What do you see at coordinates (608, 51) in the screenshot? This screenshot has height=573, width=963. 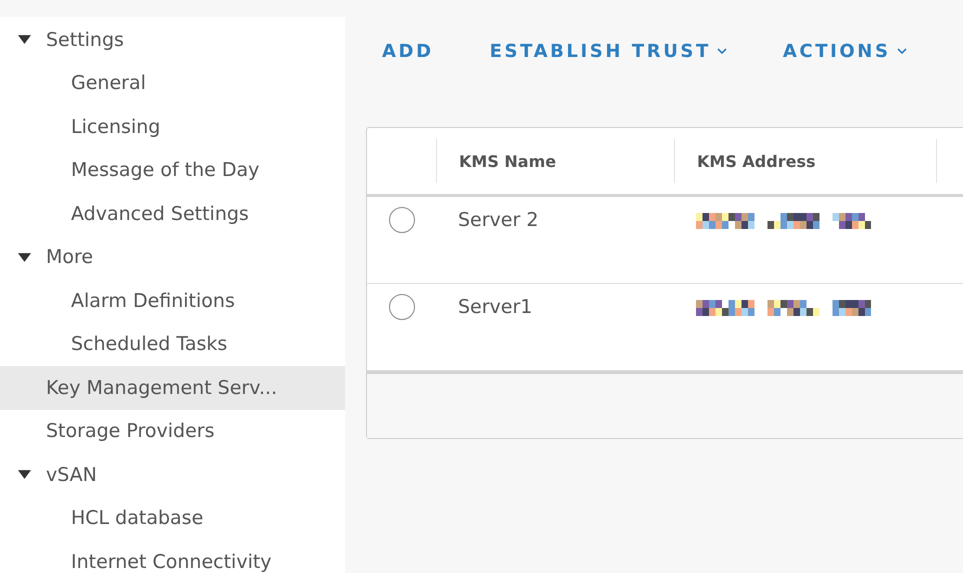 I see `toolbar-button: ESTABLISH TRUST` at bounding box center [608, 51].